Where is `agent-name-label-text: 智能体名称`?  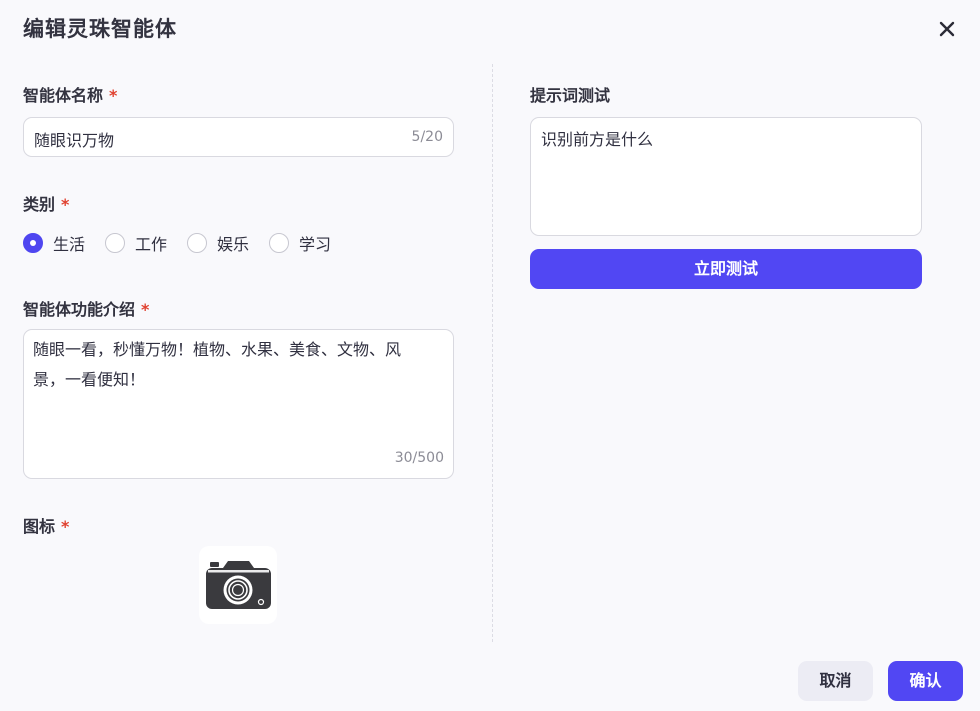
agent-name-label-text: 智能体名称 is located at coordinates (63, 95).